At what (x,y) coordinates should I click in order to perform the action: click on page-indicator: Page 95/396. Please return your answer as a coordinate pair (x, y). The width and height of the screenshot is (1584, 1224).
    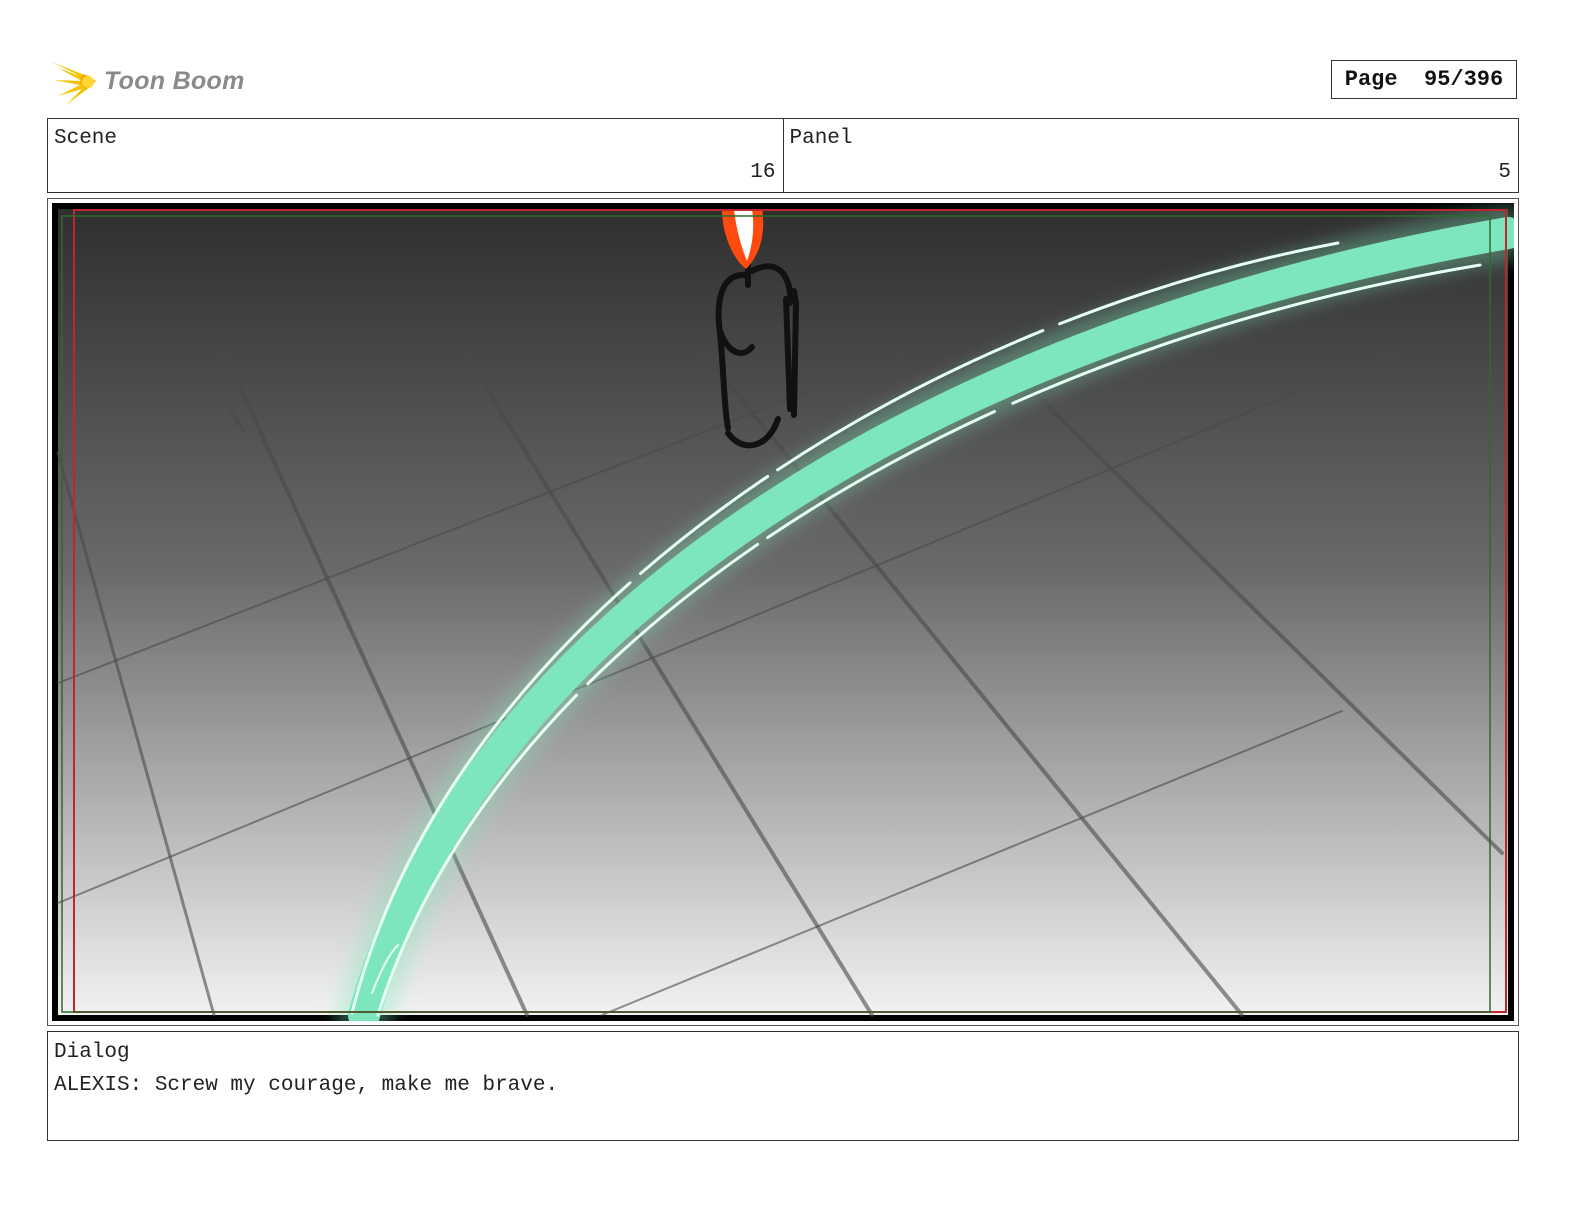
    Looking at the image, I should click on (1424, 79).